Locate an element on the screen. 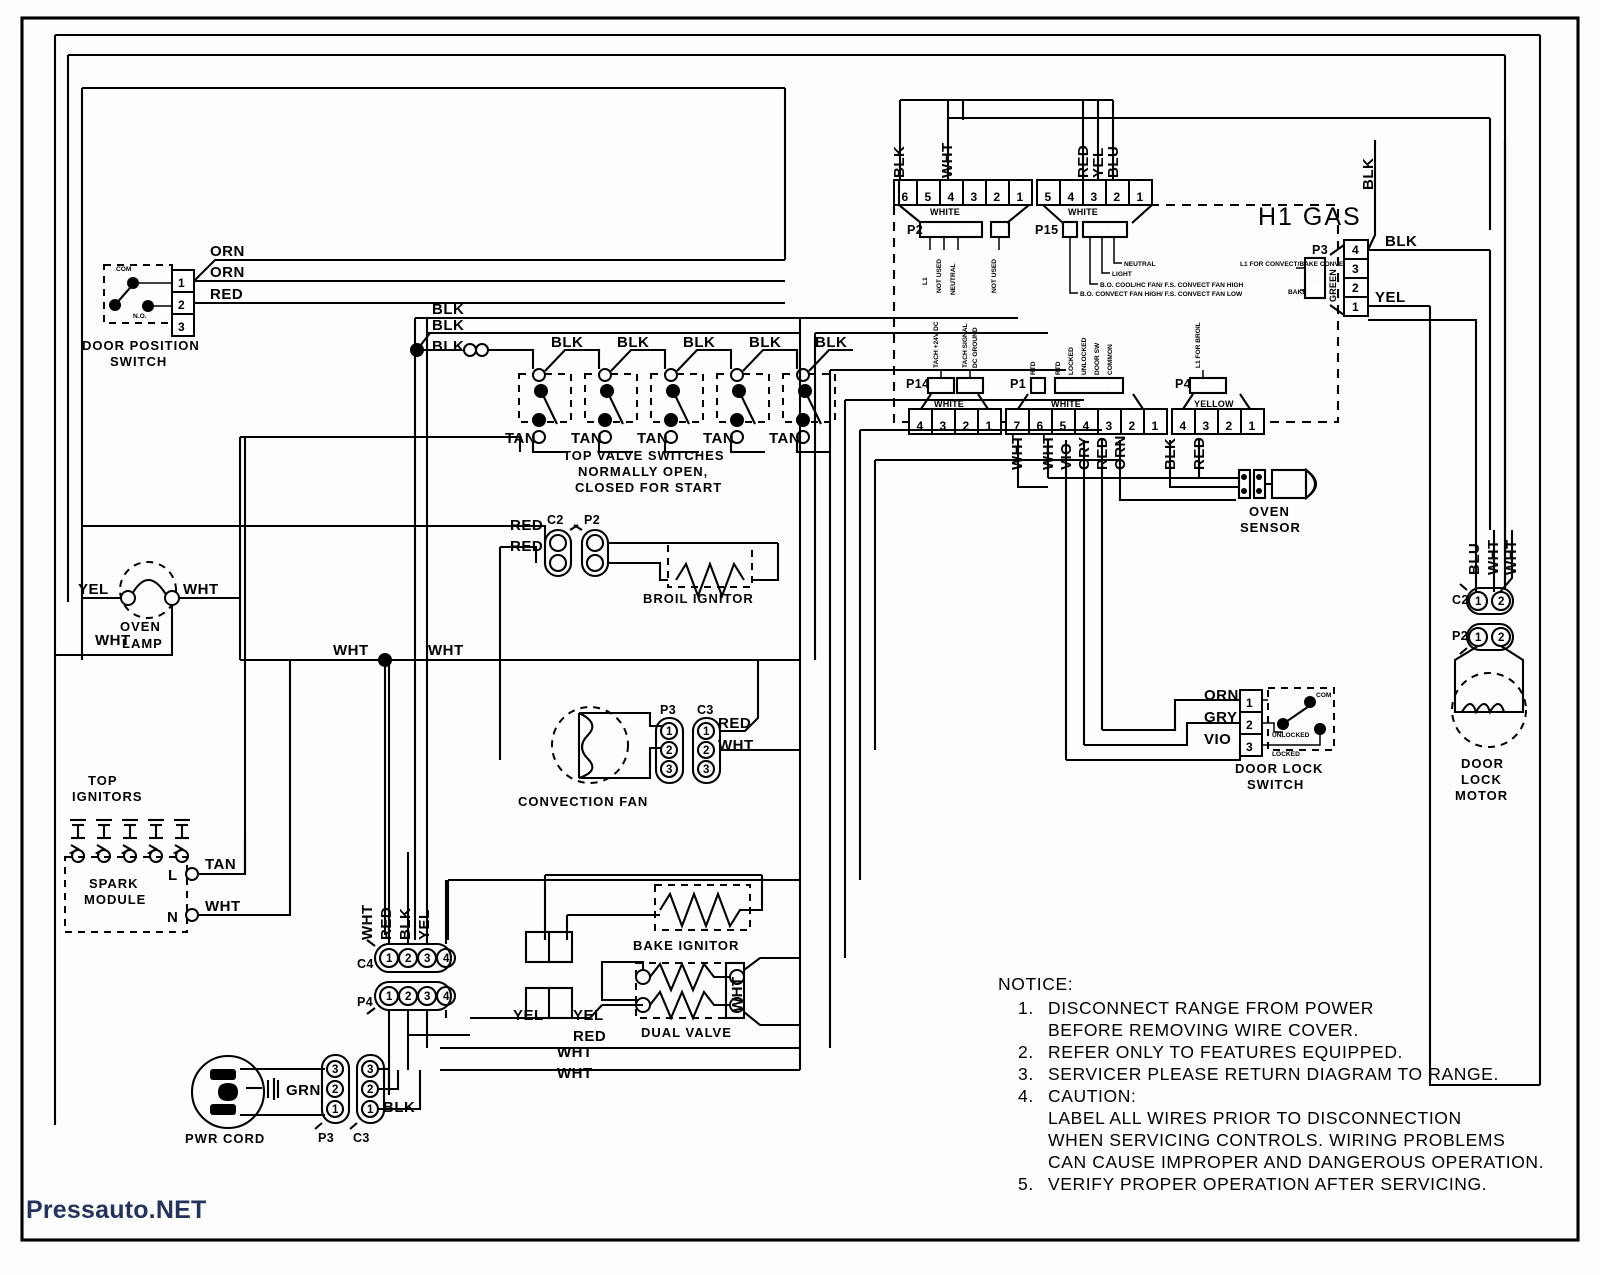  mid-rail-wht-1: WHT is located at coordinates (351, 650).